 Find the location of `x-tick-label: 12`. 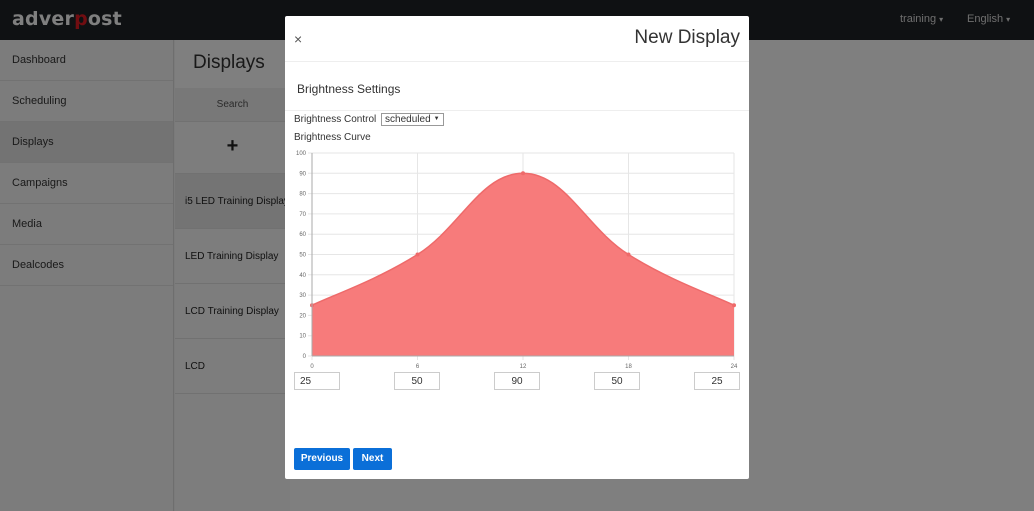

x-tick-label: 12 is located at coordinates (523, 367).